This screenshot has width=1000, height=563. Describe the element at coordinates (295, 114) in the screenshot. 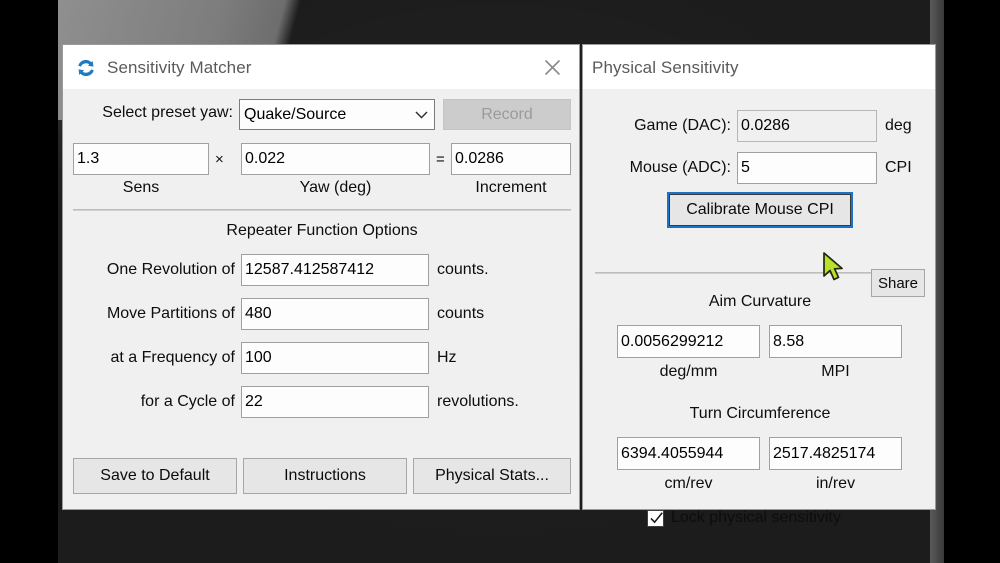

I see `preset-yaw-value: Quake/Source` at that location.